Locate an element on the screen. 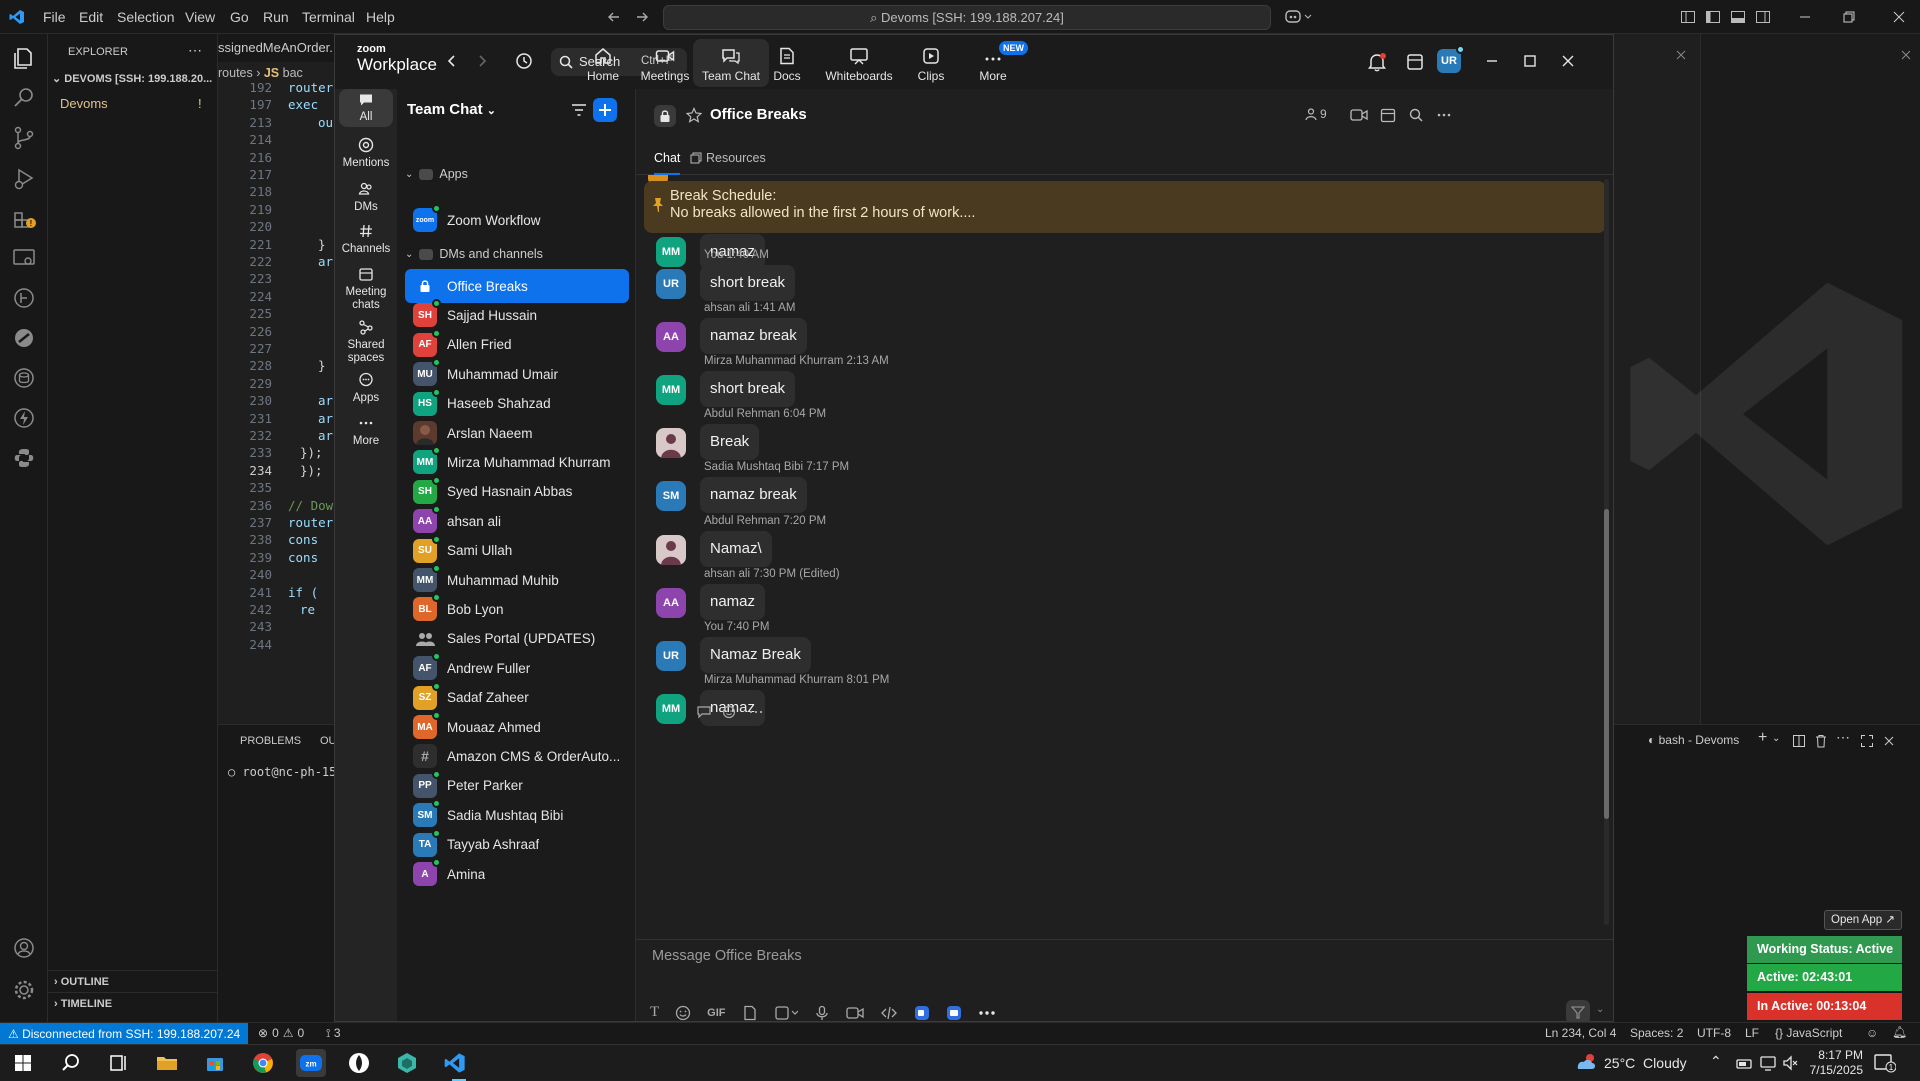 The height and width of the screenshot is (1081, 1920). message-more-icon is located at coordinates (756, 712).